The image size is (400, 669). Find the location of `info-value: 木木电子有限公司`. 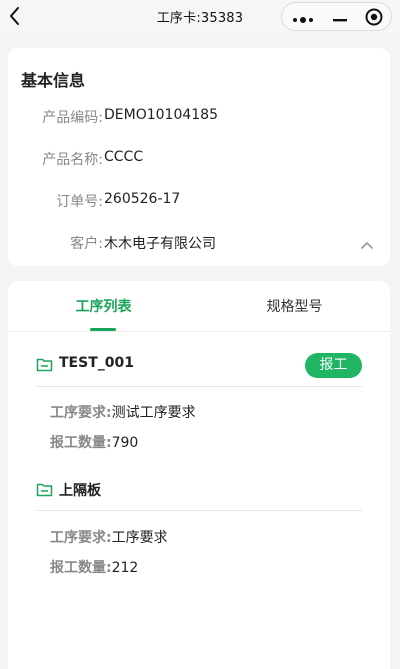

info-value: 木木电子有限公司 is located at coordinates (160, 244).